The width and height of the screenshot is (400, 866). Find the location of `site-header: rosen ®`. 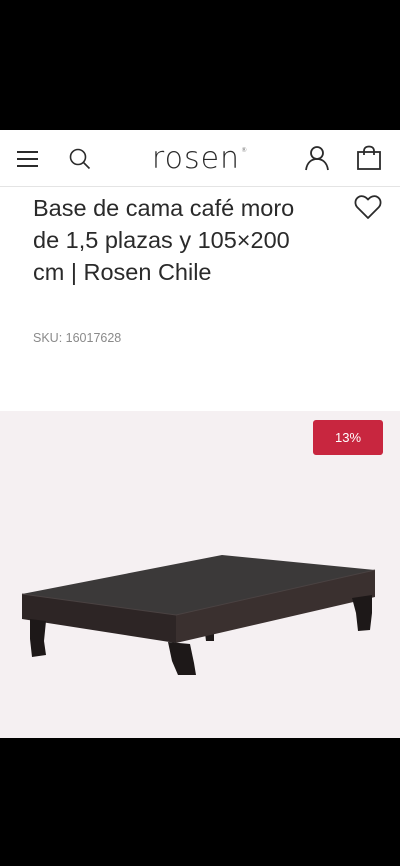

site-header: rosen ® is located at coordinates (200, 158).